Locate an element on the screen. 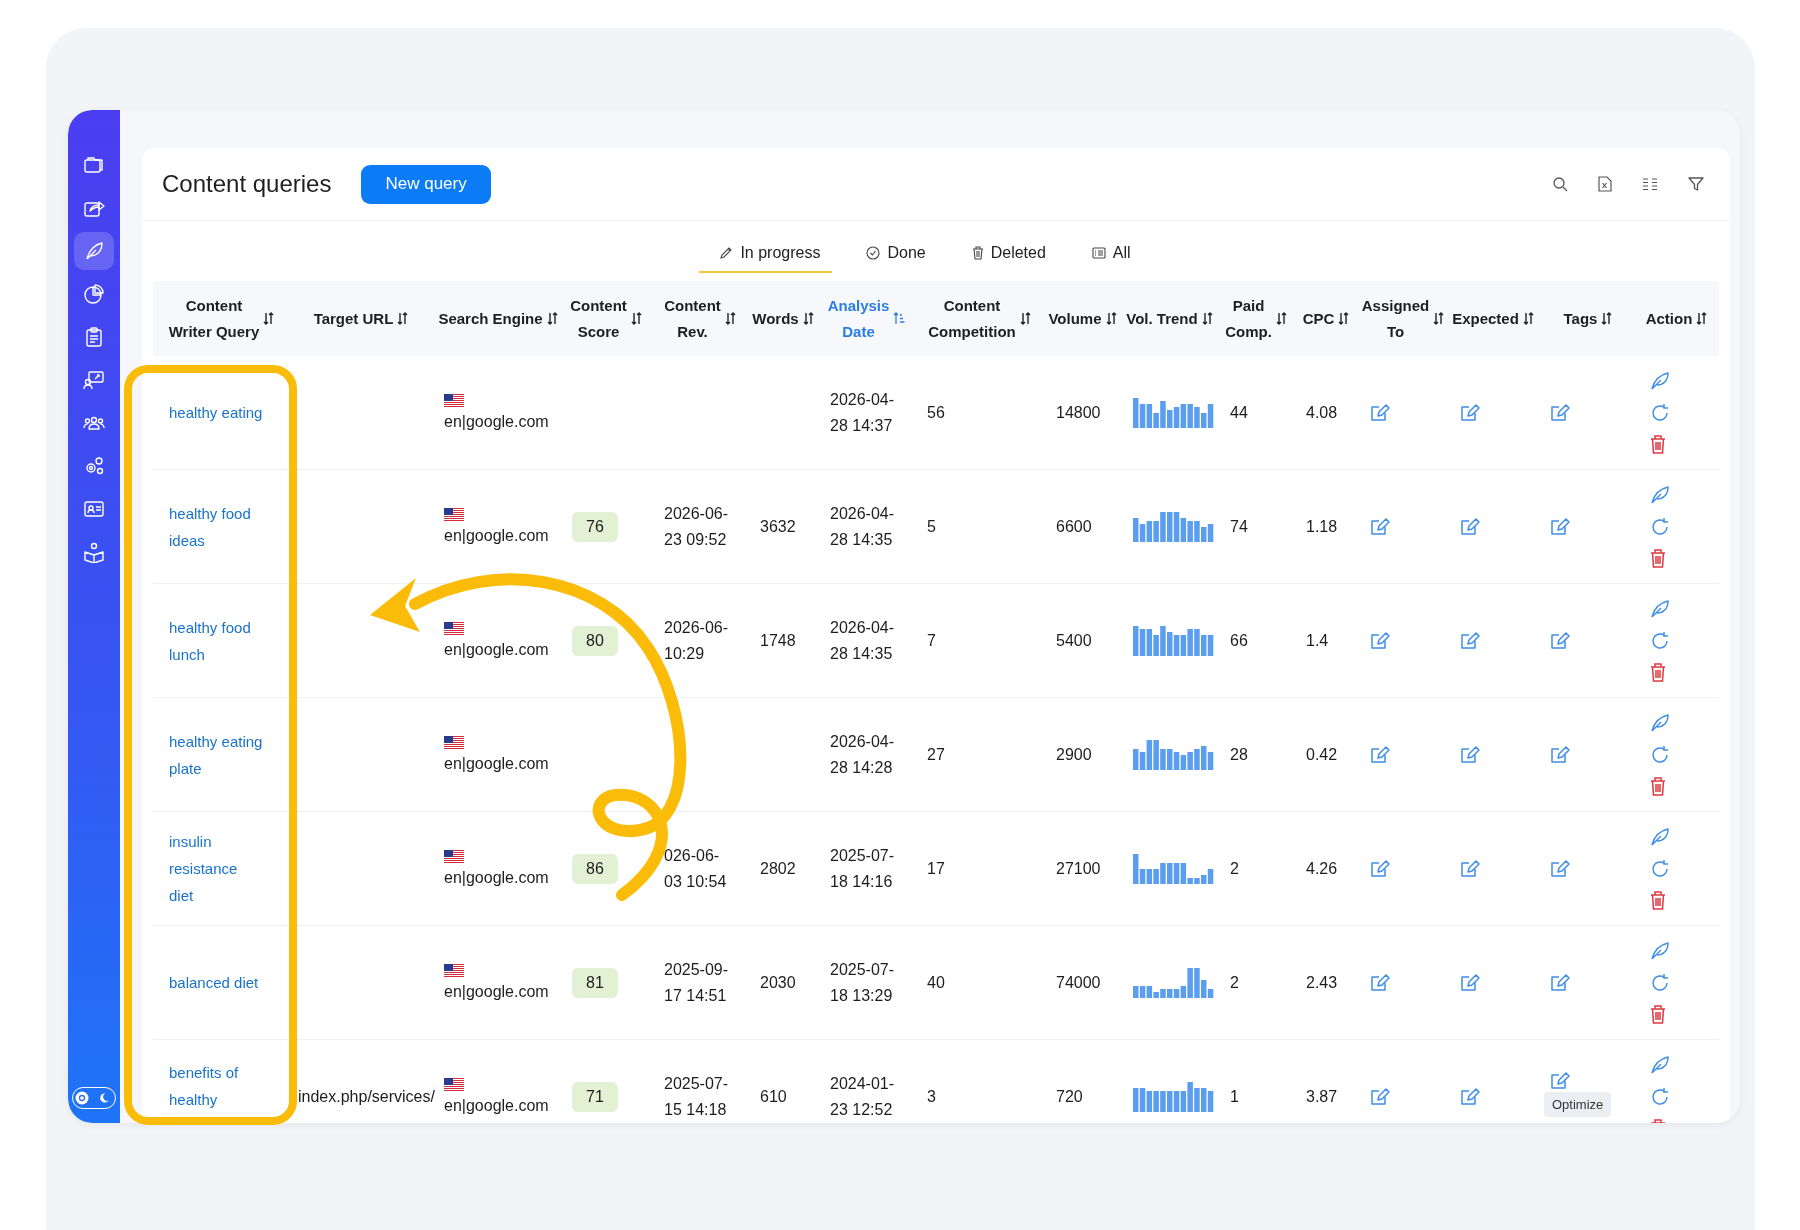  query-link: balanced diet is located at coordinates (214, 982).